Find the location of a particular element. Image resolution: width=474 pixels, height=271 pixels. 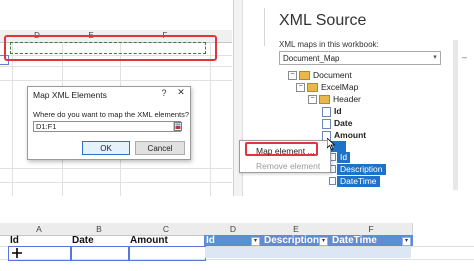

tree-item-excelmap: − ExcelMap is located at coordinates (327, 87).